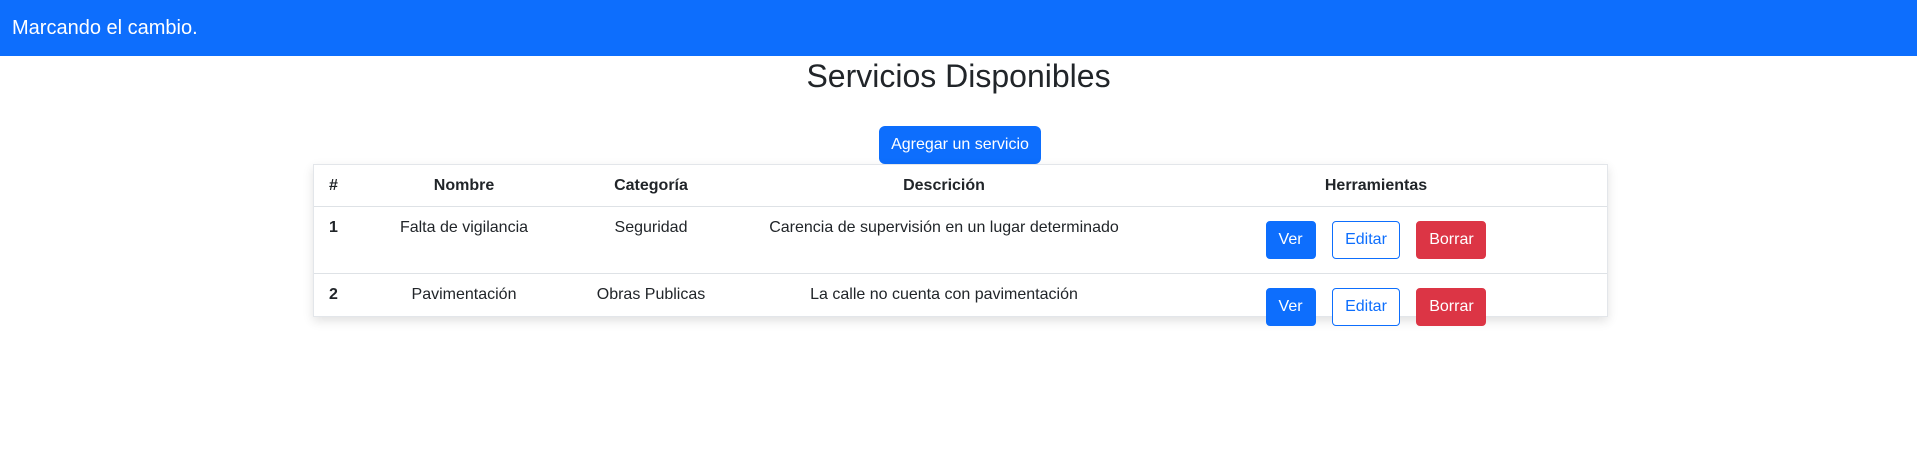  What do you see at coordinates (1376, 186) in the screenshot?
I see `header-herramientas: Herramientas` at bounding box center [1376, 186].